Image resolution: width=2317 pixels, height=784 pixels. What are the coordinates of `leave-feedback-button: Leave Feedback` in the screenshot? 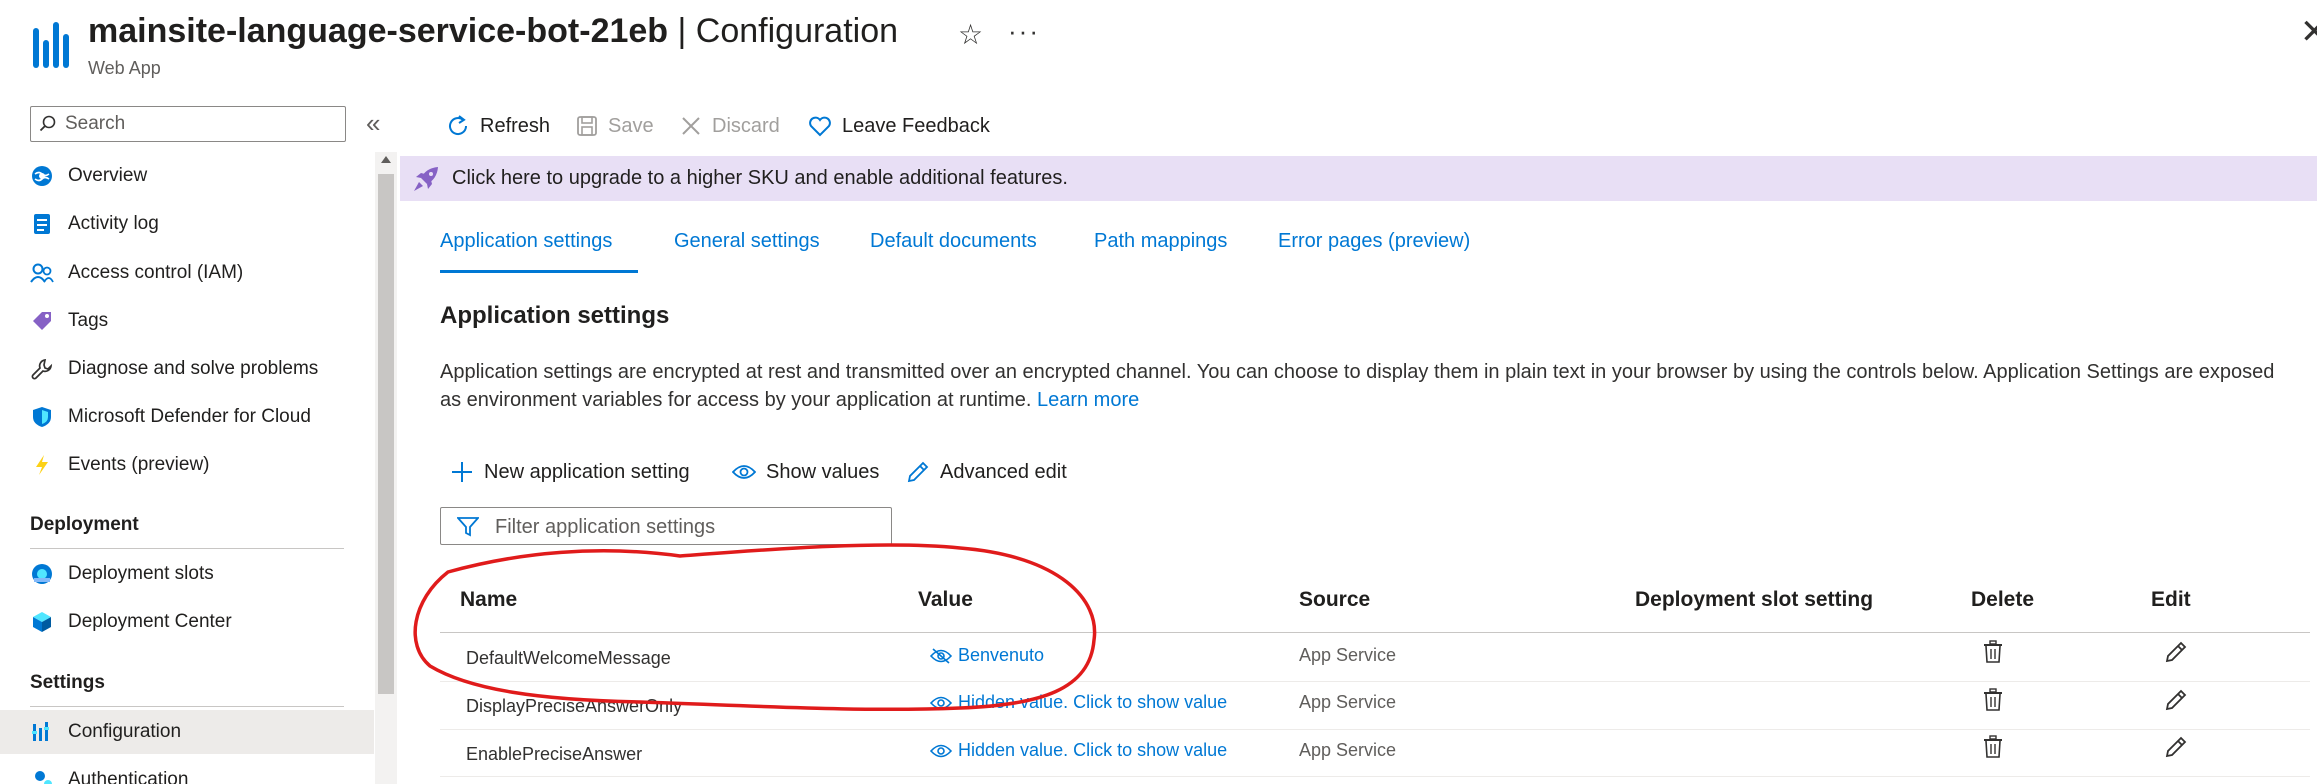 It's located at (899, 126).